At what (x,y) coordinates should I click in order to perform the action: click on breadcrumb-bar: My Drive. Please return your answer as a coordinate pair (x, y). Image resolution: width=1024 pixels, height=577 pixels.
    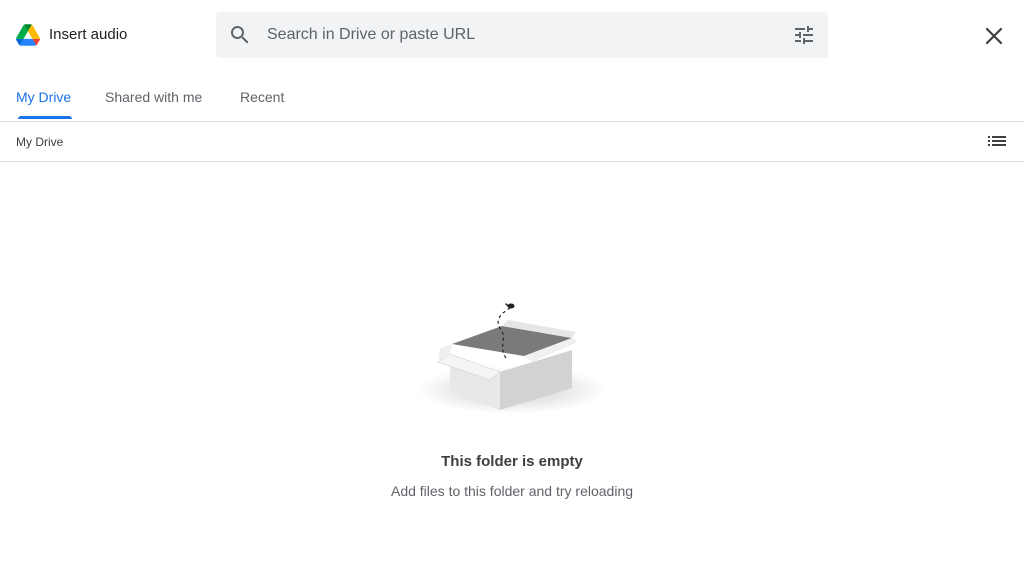
    Looking at the image, I should click on (512, 142).